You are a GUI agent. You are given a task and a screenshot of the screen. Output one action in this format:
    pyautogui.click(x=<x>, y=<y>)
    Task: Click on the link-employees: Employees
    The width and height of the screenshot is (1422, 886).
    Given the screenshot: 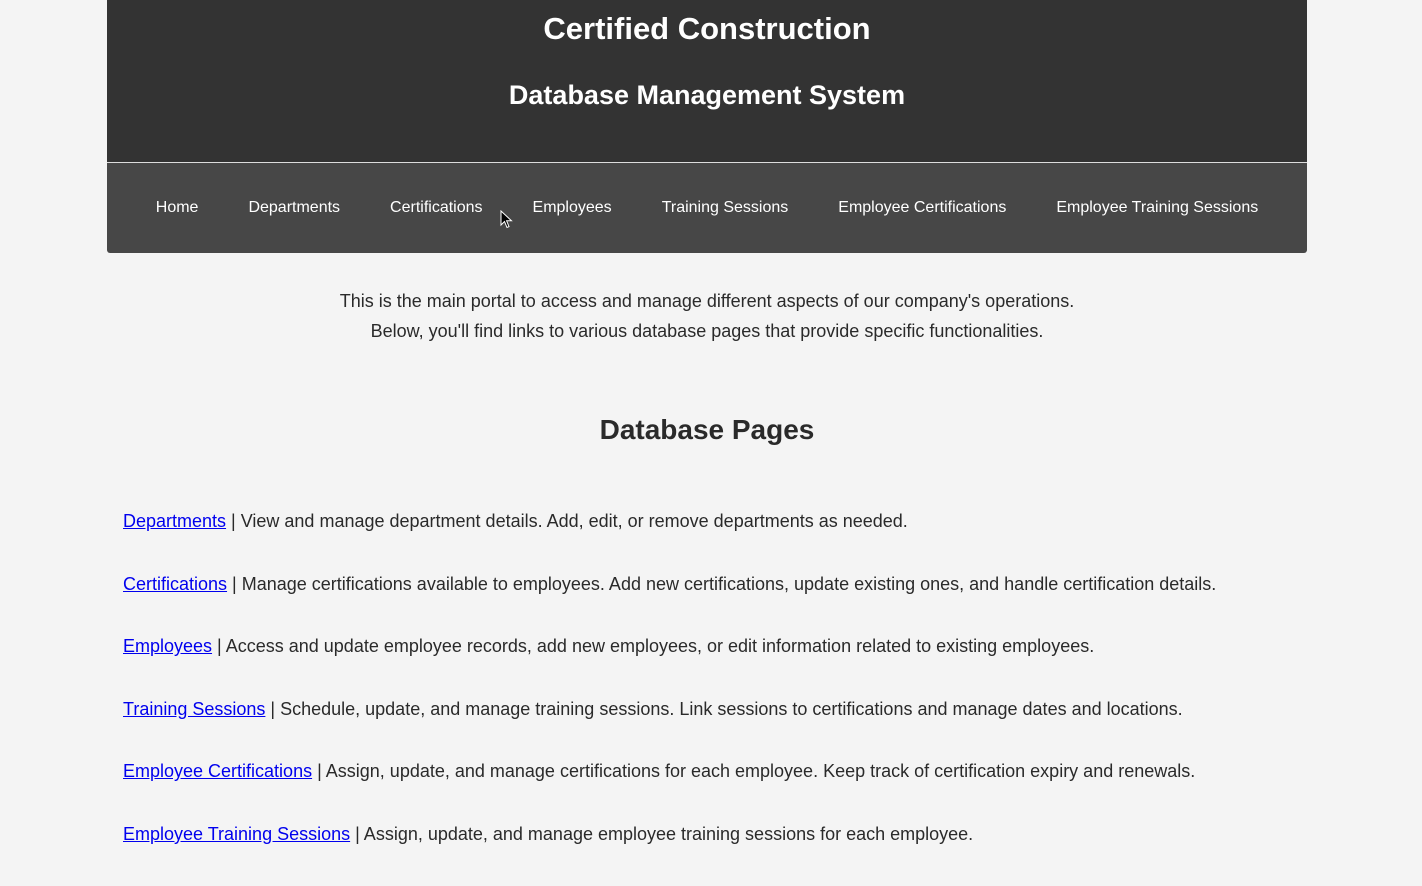 What is the action you would take?
    pyautogui.click(x=167, y=646)
    